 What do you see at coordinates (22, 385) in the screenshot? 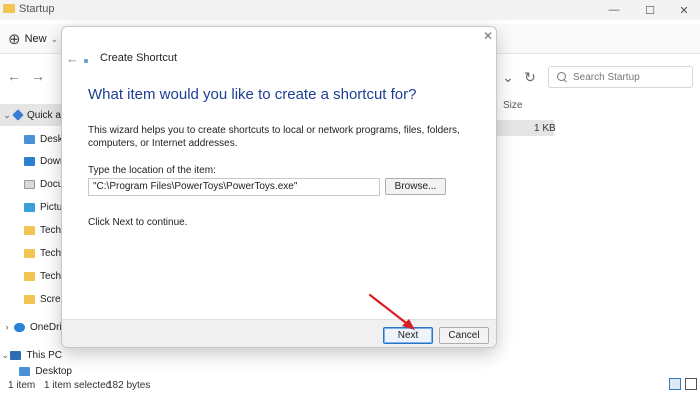
I see `status-item-count: 1 item` at bounding box center [22, 385].